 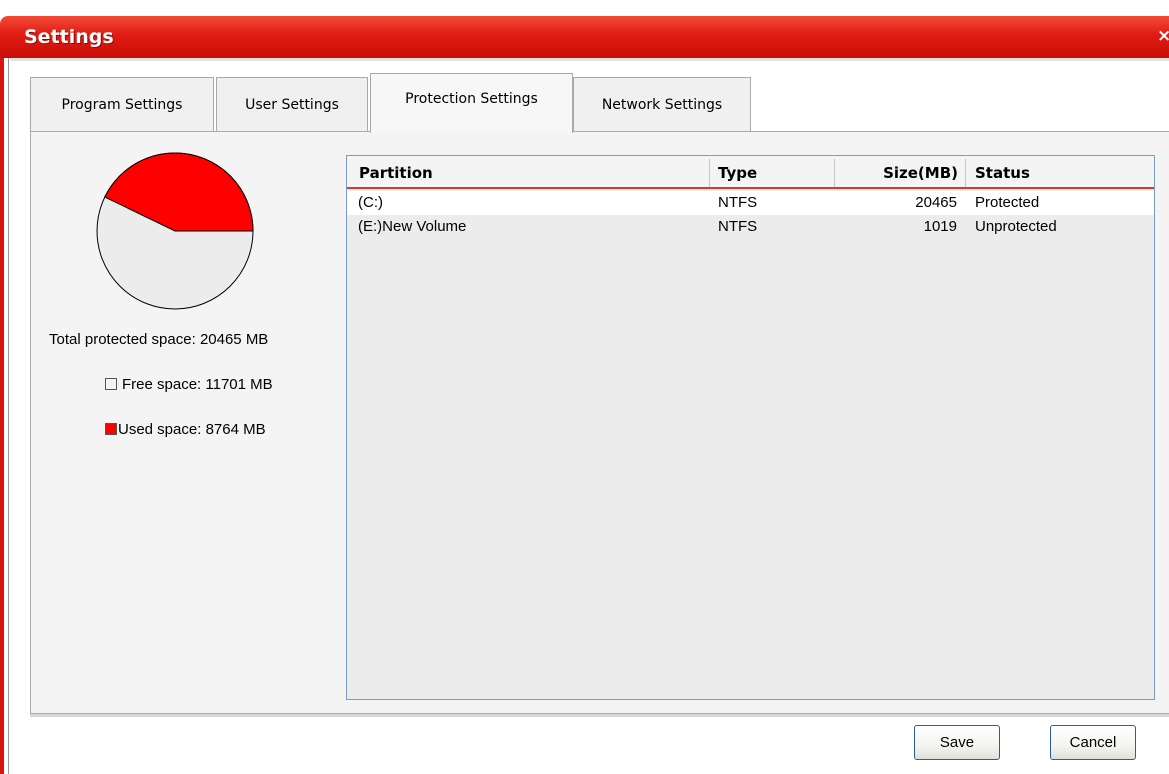 I want to click on cancel-button: Cancel, so click(x=1093, y=742).